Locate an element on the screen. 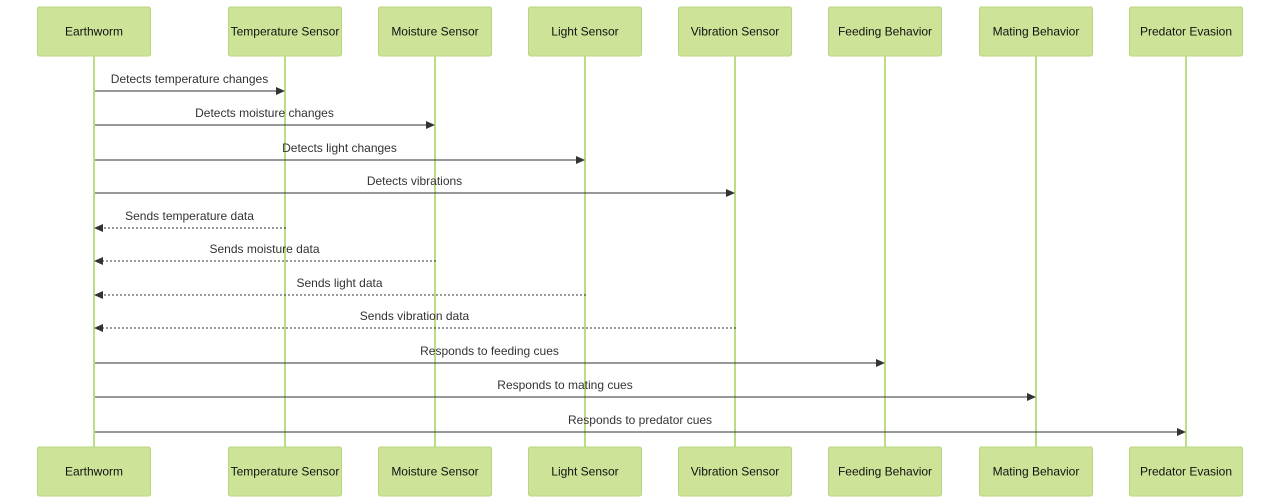  message: Responds to feeding cues is located at coordinates (490, 355).